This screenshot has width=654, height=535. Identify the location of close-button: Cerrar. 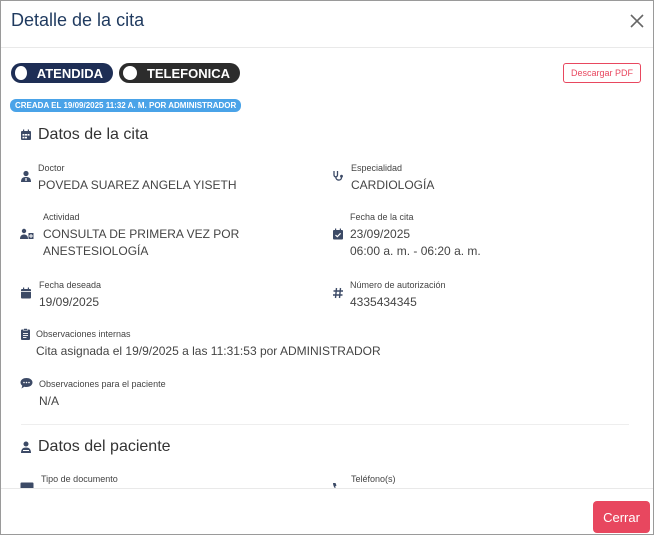
(621, 517).